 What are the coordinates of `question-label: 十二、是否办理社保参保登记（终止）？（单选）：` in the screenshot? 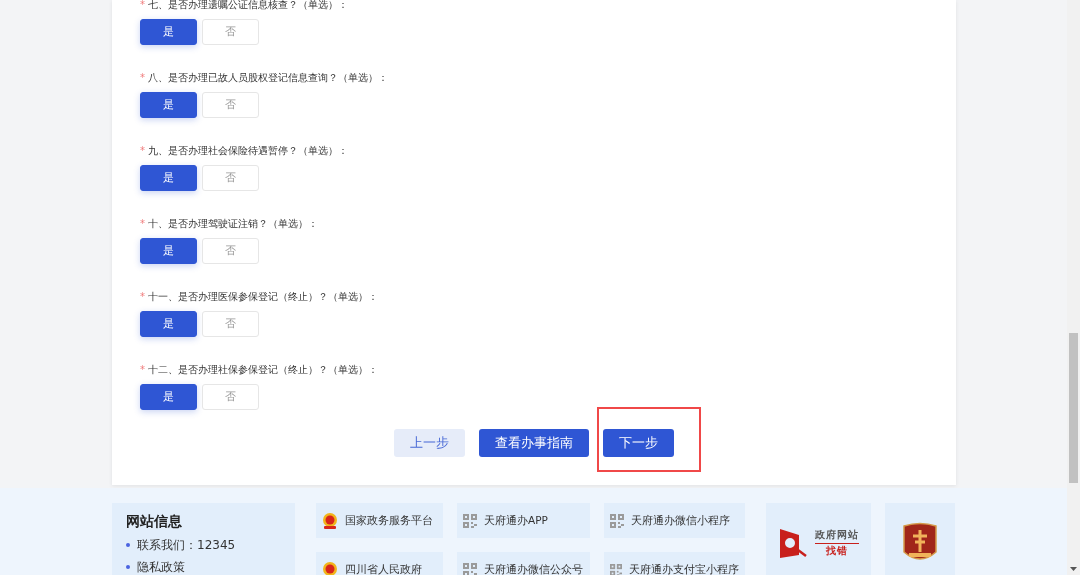 It's located at (263, 370).